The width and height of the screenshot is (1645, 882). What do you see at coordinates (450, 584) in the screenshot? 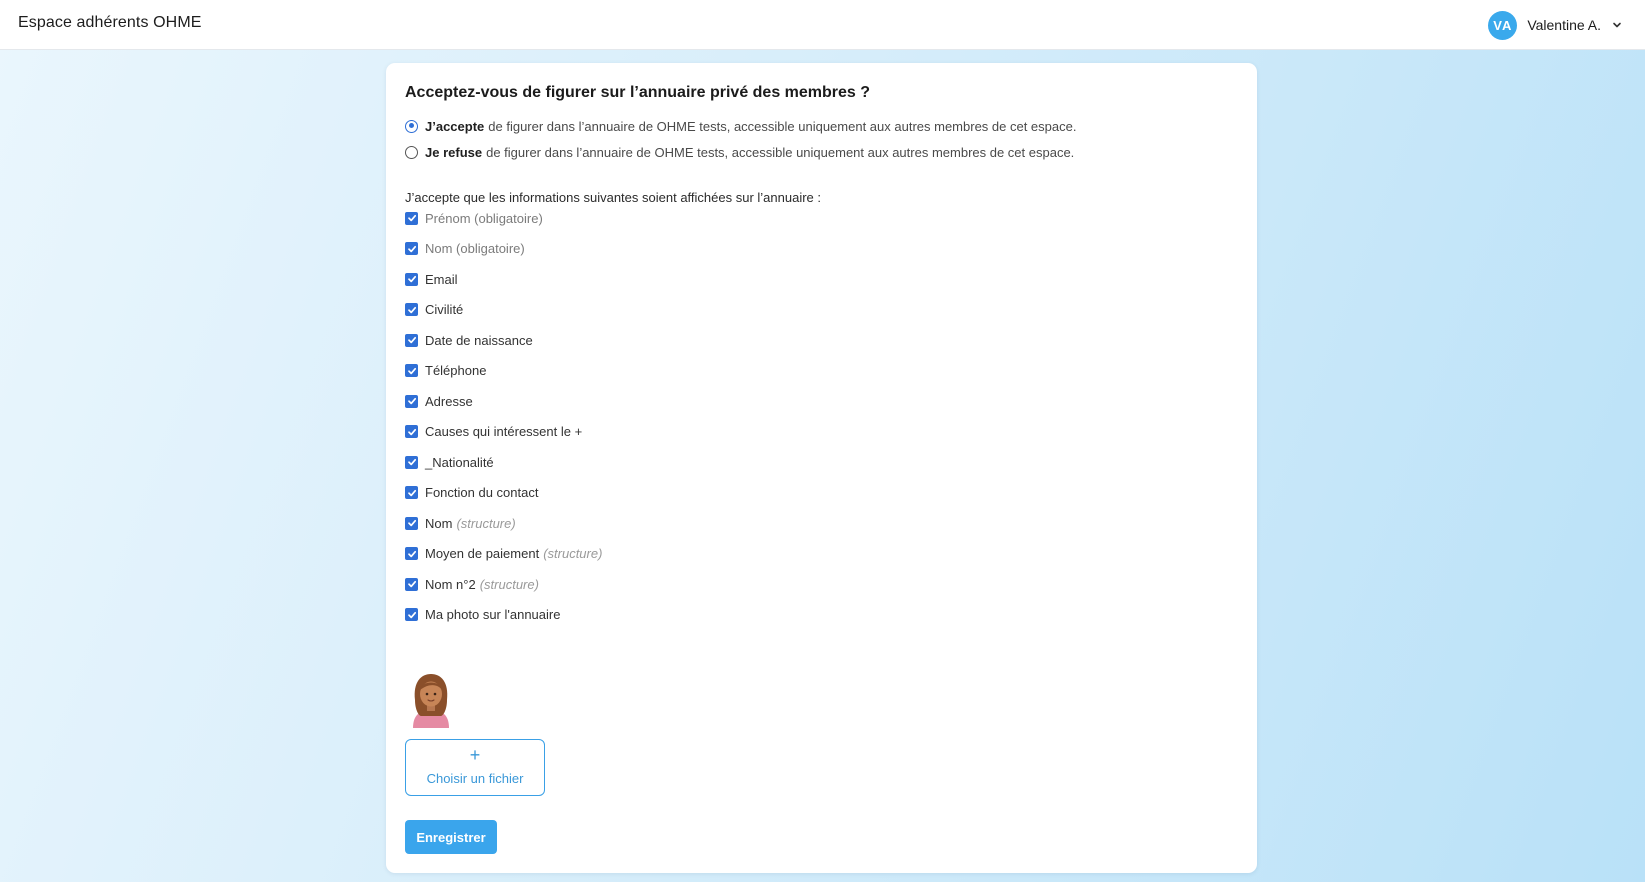
I see `field-label: Nom n°2` at bounding box center [450, 584].